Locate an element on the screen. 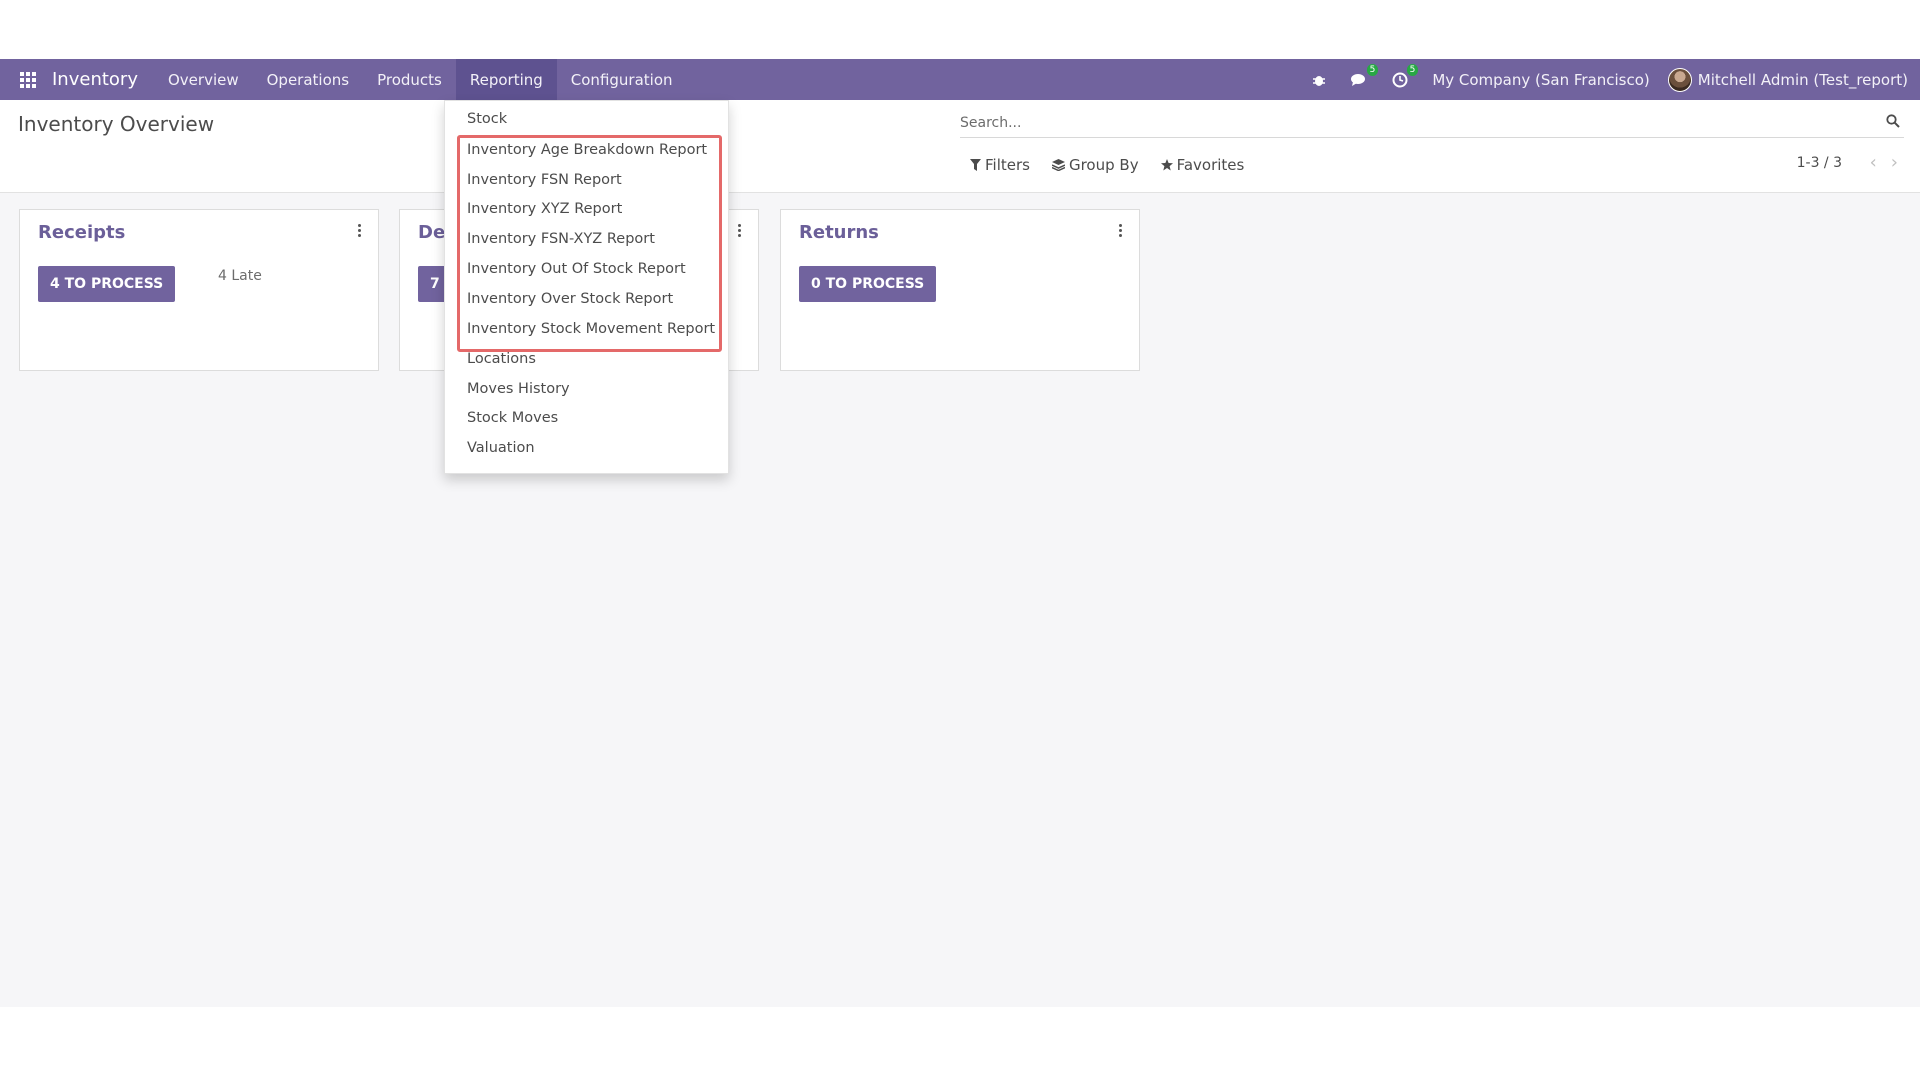 The image size is (1920, 1080). pager-value: 1-3 / 3 is located at coordinates (1819, 163).